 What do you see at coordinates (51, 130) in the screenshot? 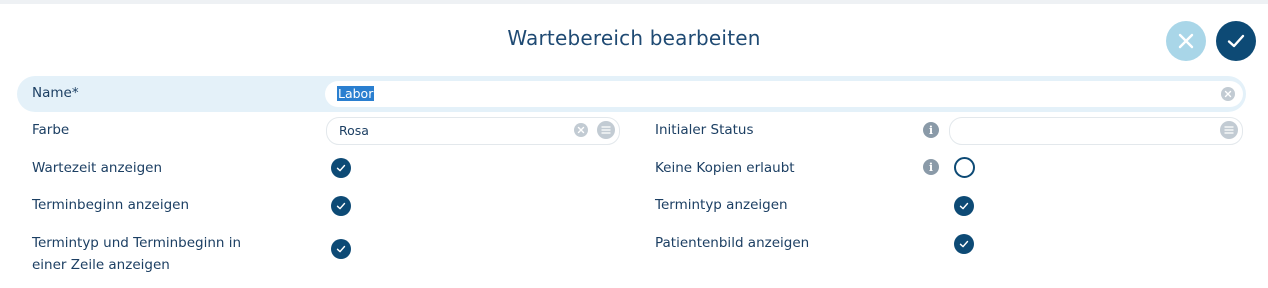
I see `farbe-label: Farbe` at bounding box center [51, 130].